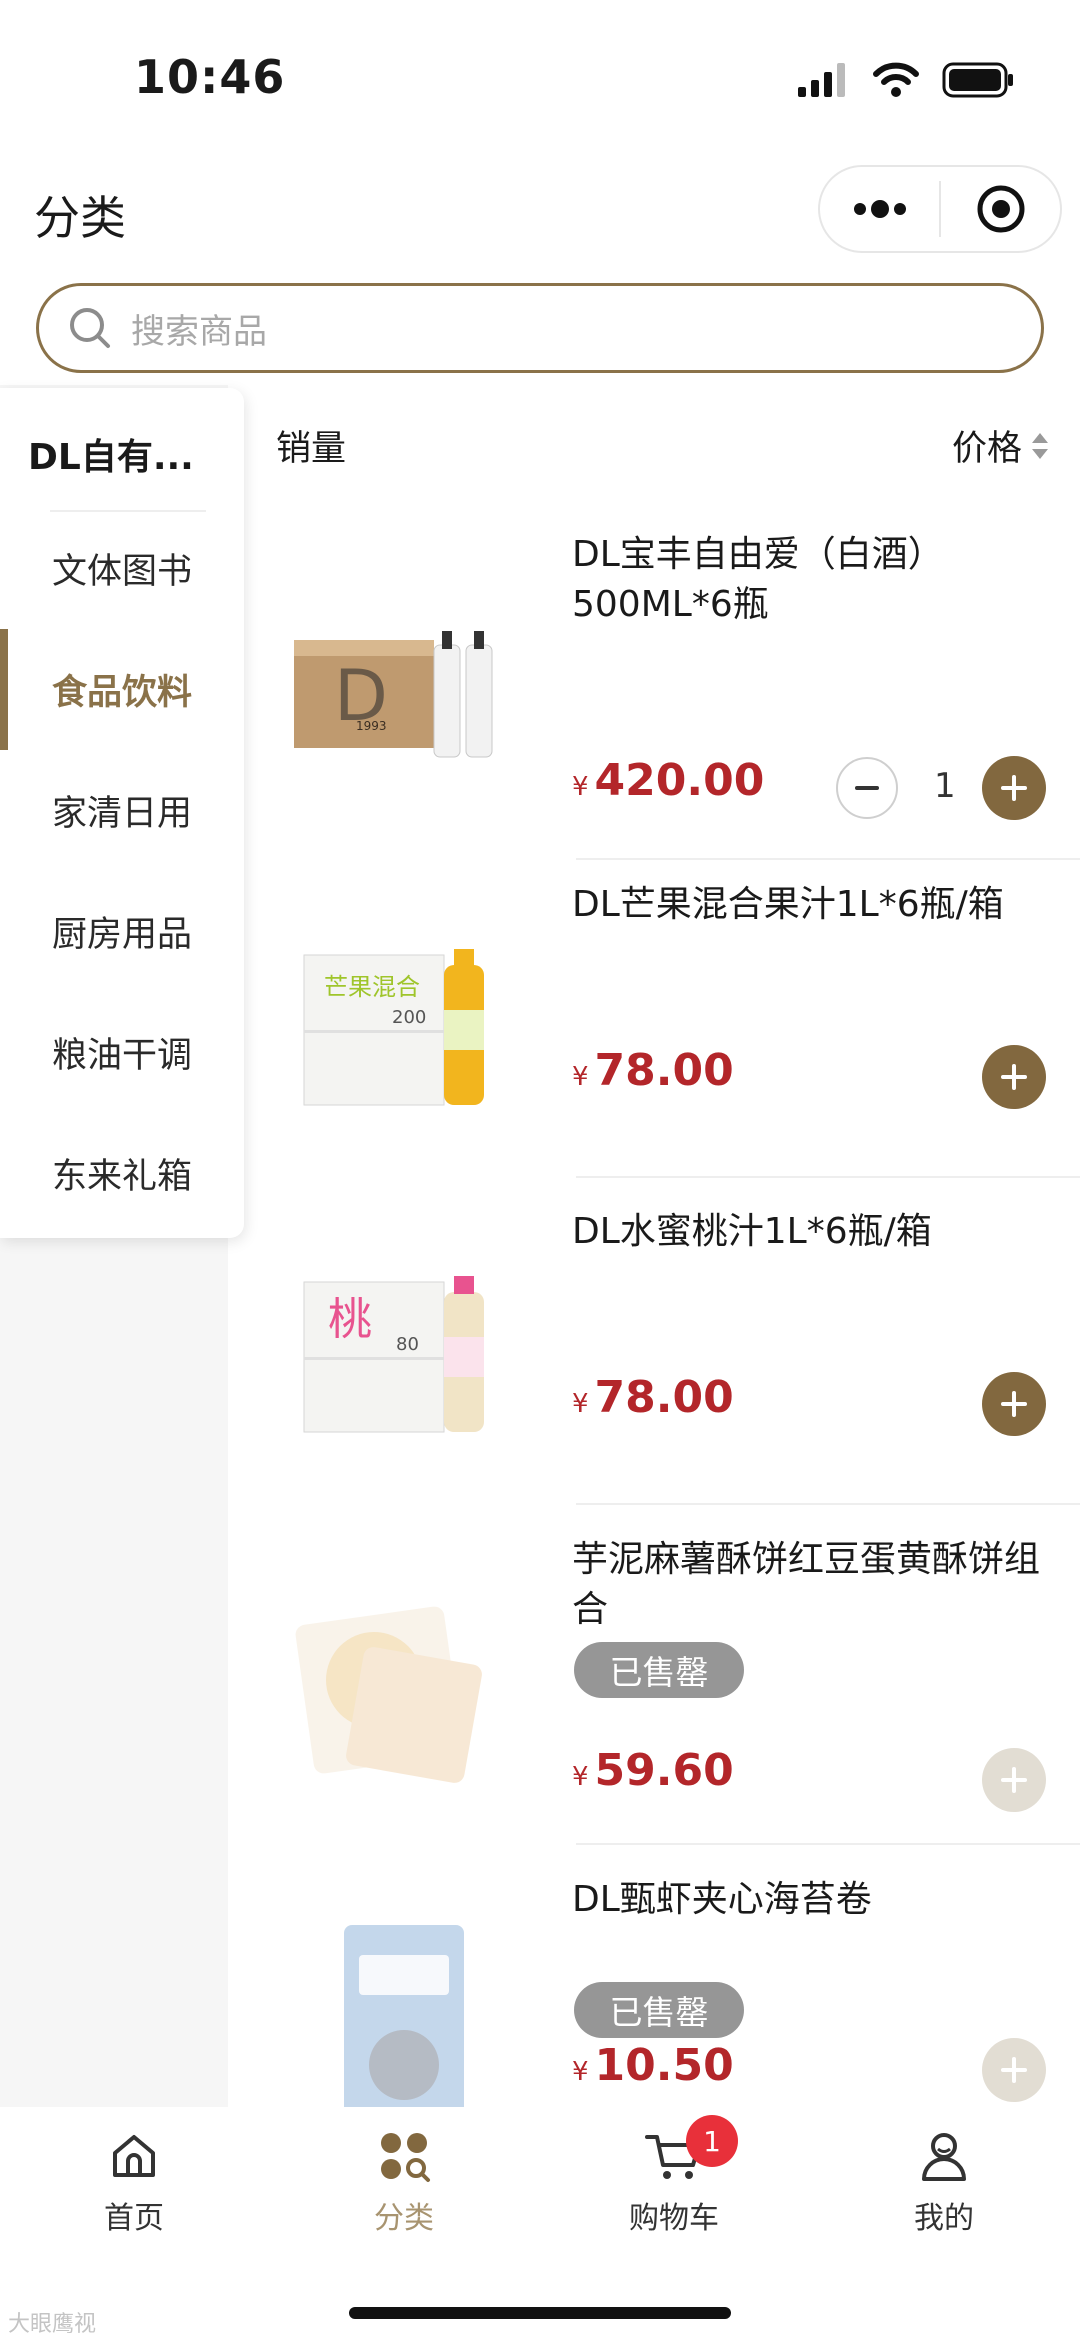  I want to click on tab-bar: 首页 分类 1 购物车 我的, so click(540, 2224).